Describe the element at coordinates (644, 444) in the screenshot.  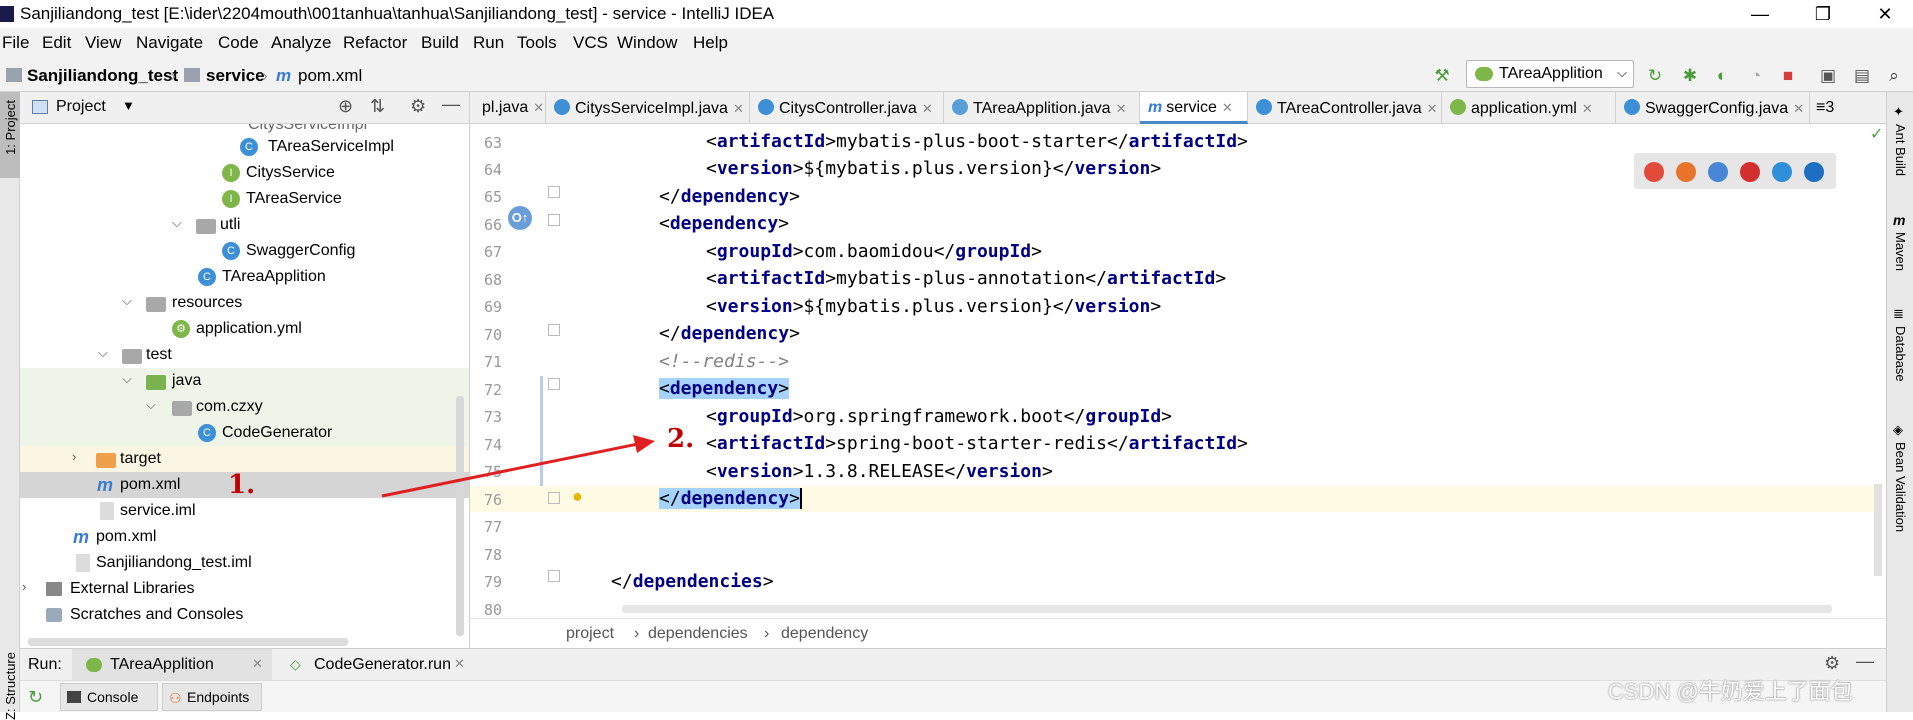
I see `annotation-arrow-head` at that location.